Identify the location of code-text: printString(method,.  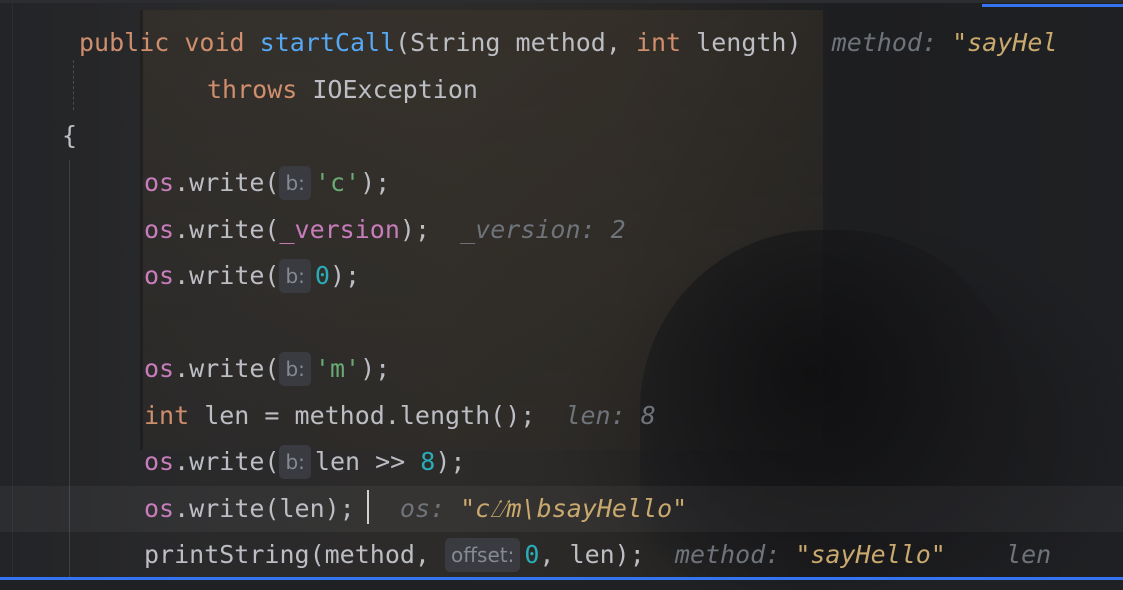
(295, 554).